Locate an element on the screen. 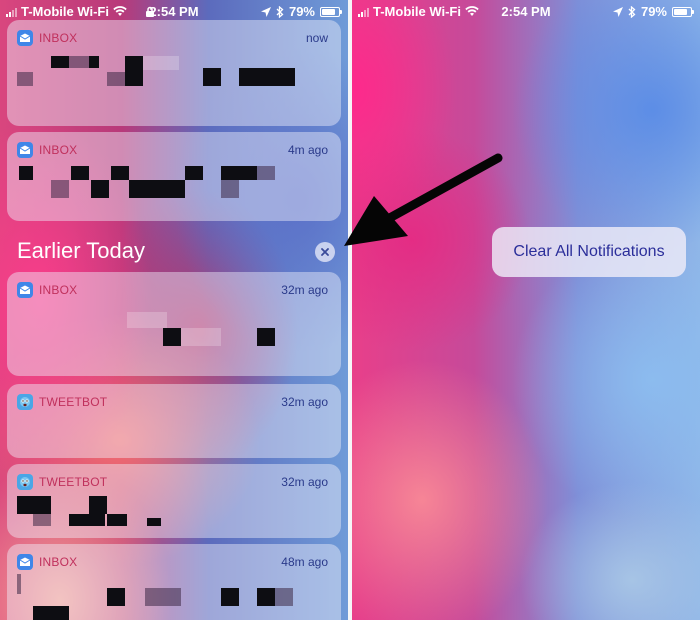 The width and height of the screenshot is (700, 620). notification-card: INBOX 32m ago is located at coordinates (174, 324).